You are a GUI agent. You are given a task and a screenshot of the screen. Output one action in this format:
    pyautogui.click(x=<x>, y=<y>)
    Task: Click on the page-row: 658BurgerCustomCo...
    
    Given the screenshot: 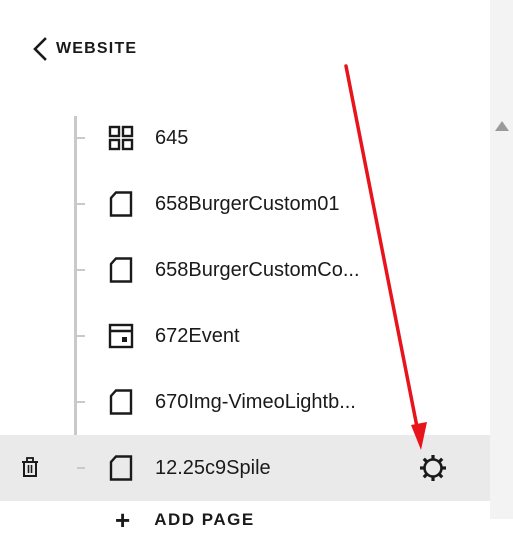 What is the action you would take?
    pyautogui.click(x=245, y=270)
    